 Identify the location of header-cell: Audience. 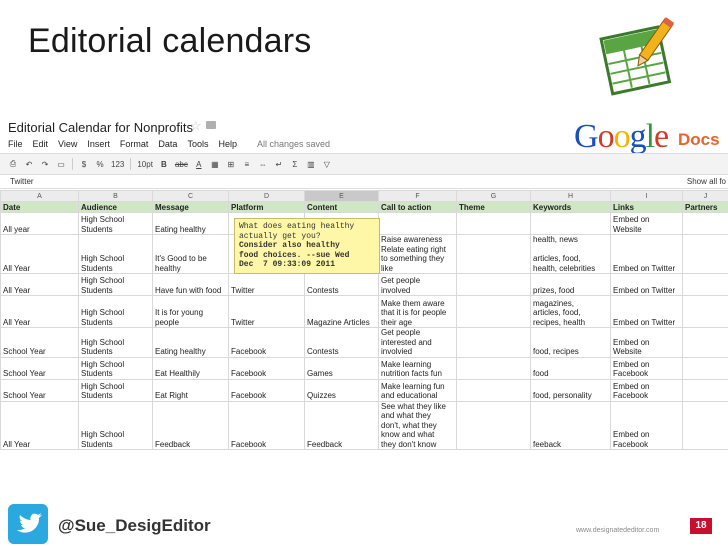
(115, 207).